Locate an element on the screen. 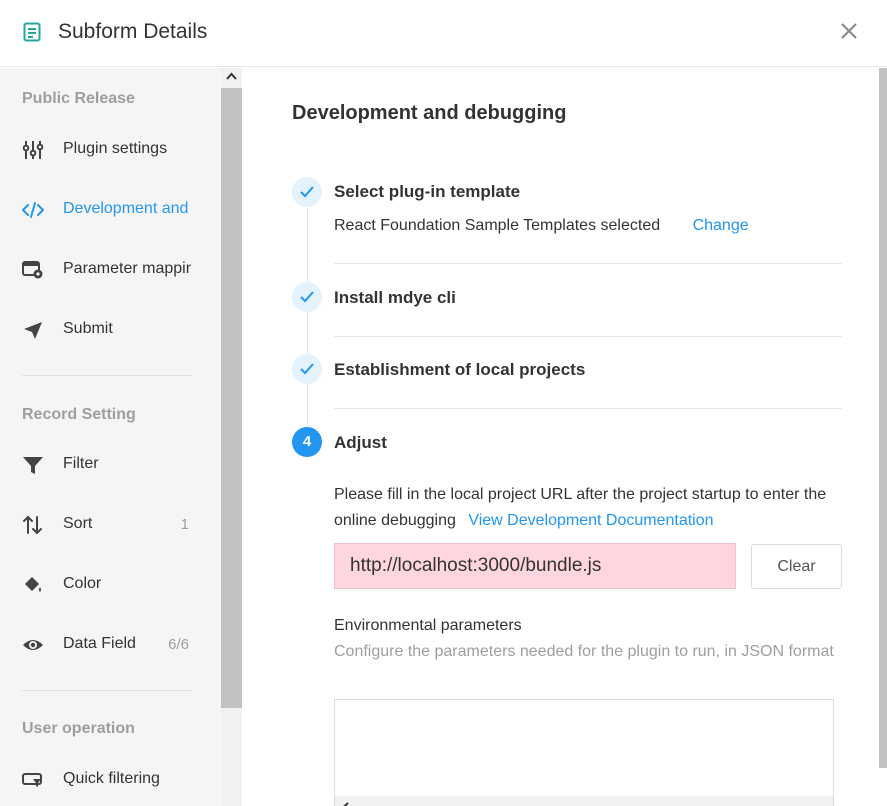  send-icon is located at coordinates (33, 330).